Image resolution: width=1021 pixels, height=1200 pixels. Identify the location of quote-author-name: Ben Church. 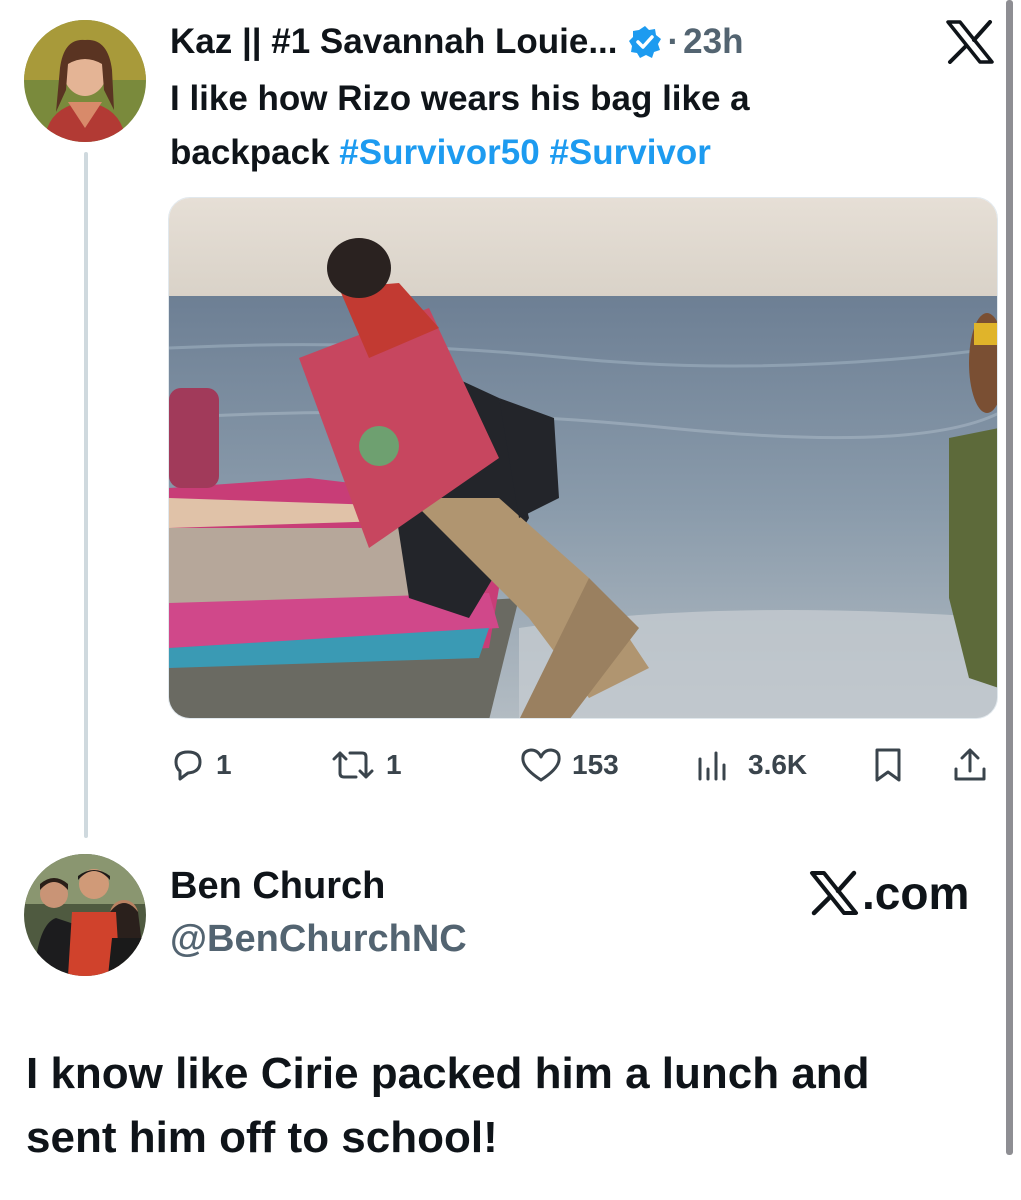
(277, 886).